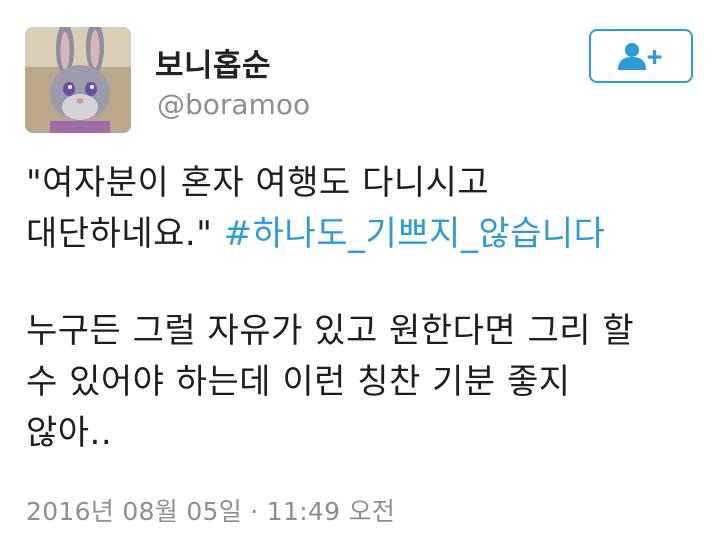 This screenshot has width=720, height=540. What do you see at coordinates (125, 234) in the screenshot?
I see `tweet-line-text: 대단하네요."` at bounding box center [125, 234].